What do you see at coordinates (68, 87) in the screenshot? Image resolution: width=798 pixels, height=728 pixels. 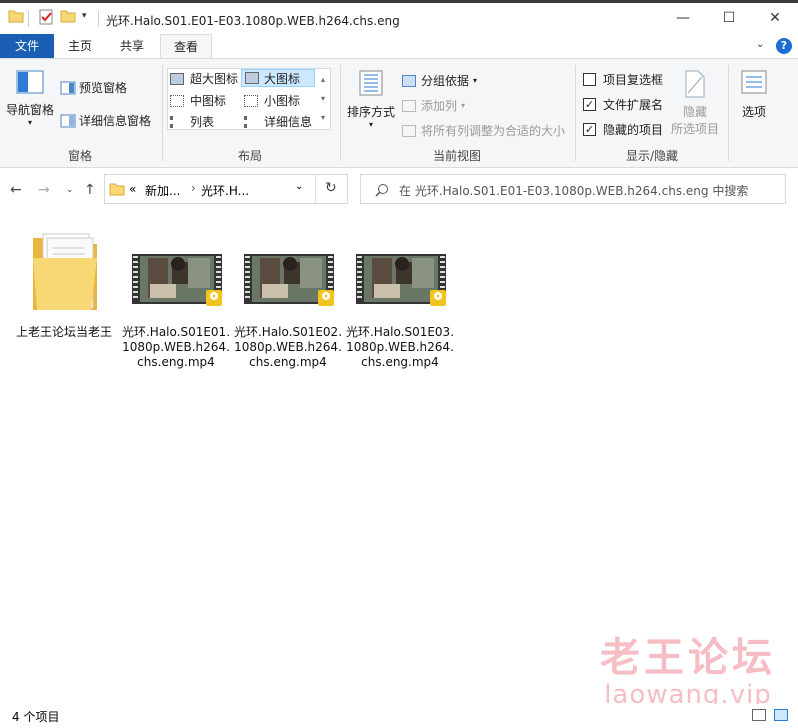 I see `preview-pane-icon` at bounding box center [68, 87].